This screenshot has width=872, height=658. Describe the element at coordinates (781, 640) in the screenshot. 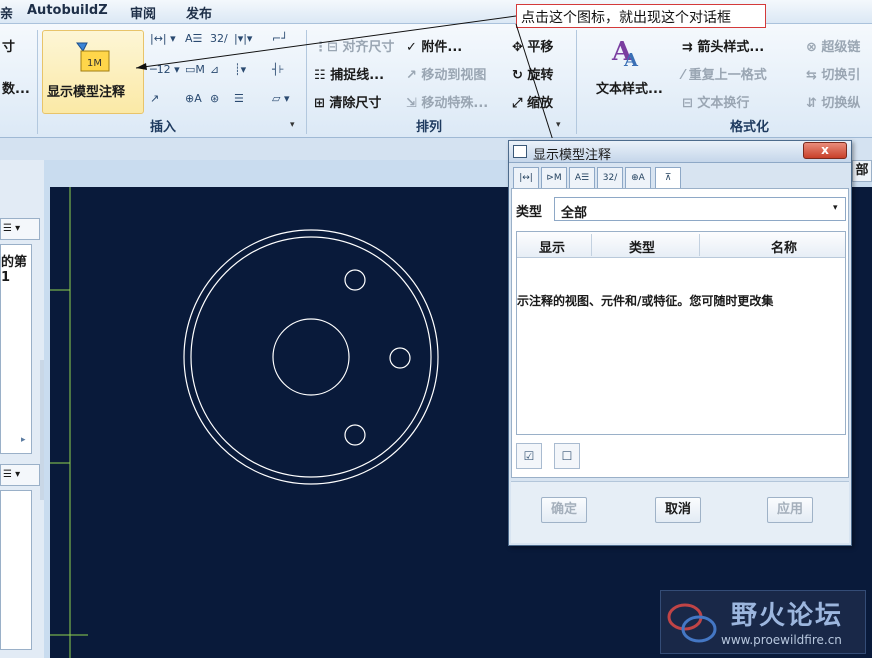

I see `watermark-url: www.proewildfire.cn` at that location.